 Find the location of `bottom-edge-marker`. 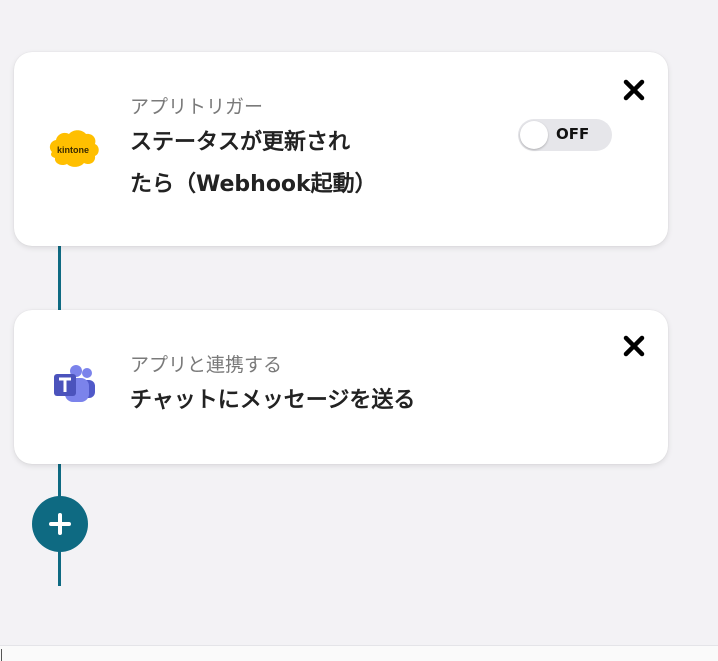

bottom-edge-marker is located at coordinates (1, 655).